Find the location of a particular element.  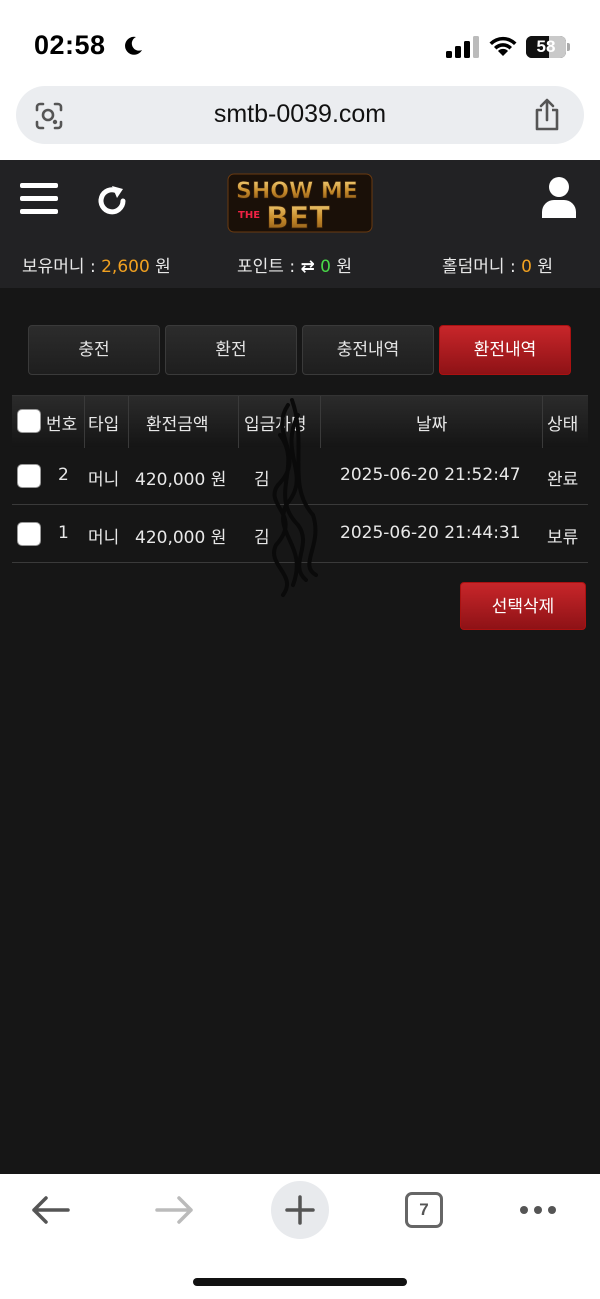

user-account-icon is located at coordinates (559, 197).